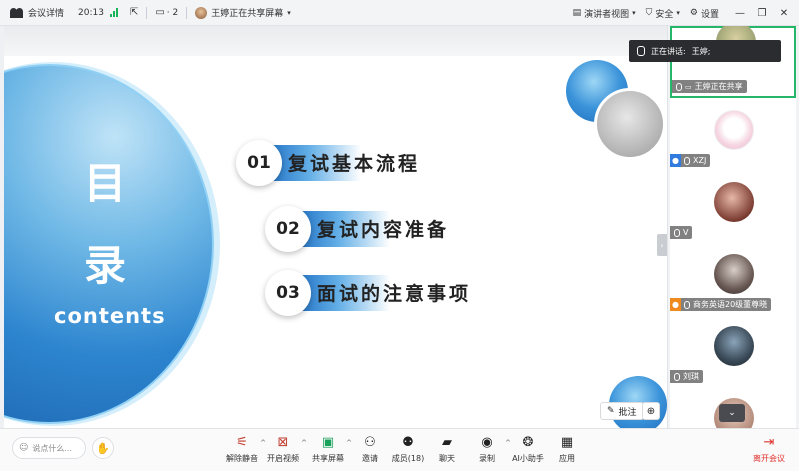 The image size is (799, 471). What do you see at coordinates (567, 458) in the screenshot?
I see `apps-label: 应用` at bounding box center [567, 458].